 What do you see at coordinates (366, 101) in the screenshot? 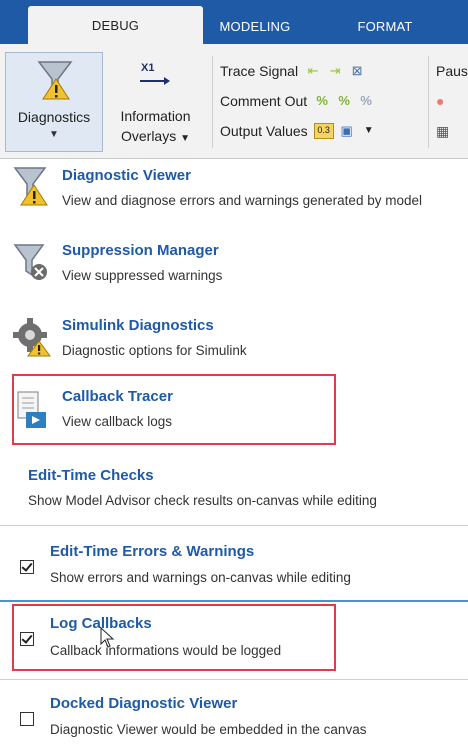
I see `uncomment-icon: %` at bounding box center [366, 101].